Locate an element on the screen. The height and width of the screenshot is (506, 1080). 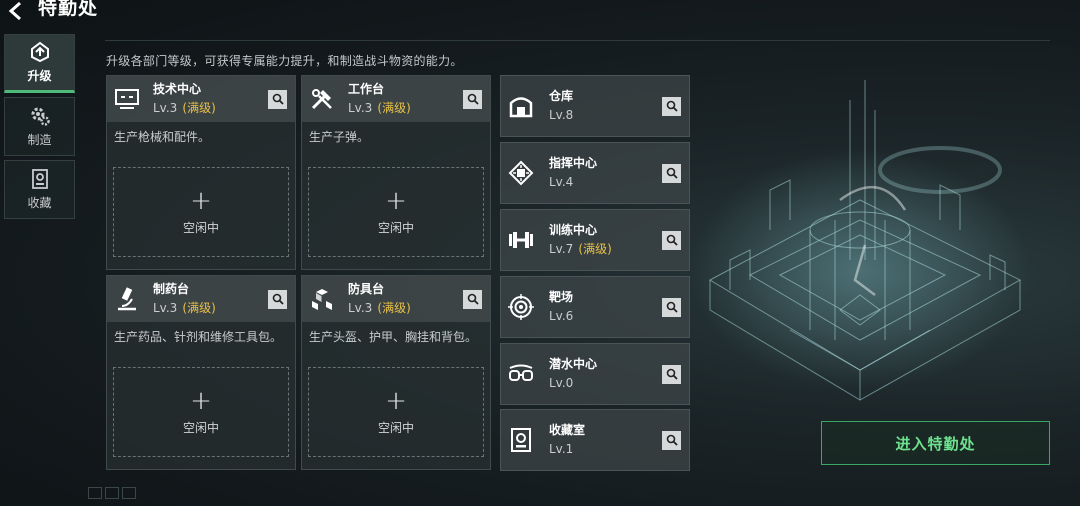
card-name: 技术中心 is located at coordinates (177, 89).